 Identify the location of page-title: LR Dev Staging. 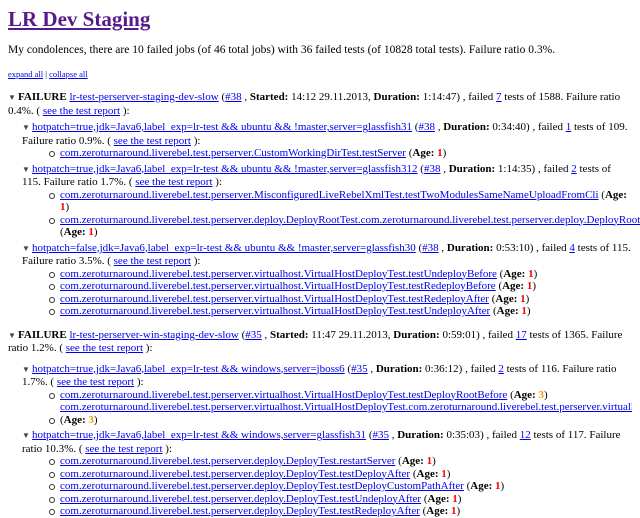
(320, 19).